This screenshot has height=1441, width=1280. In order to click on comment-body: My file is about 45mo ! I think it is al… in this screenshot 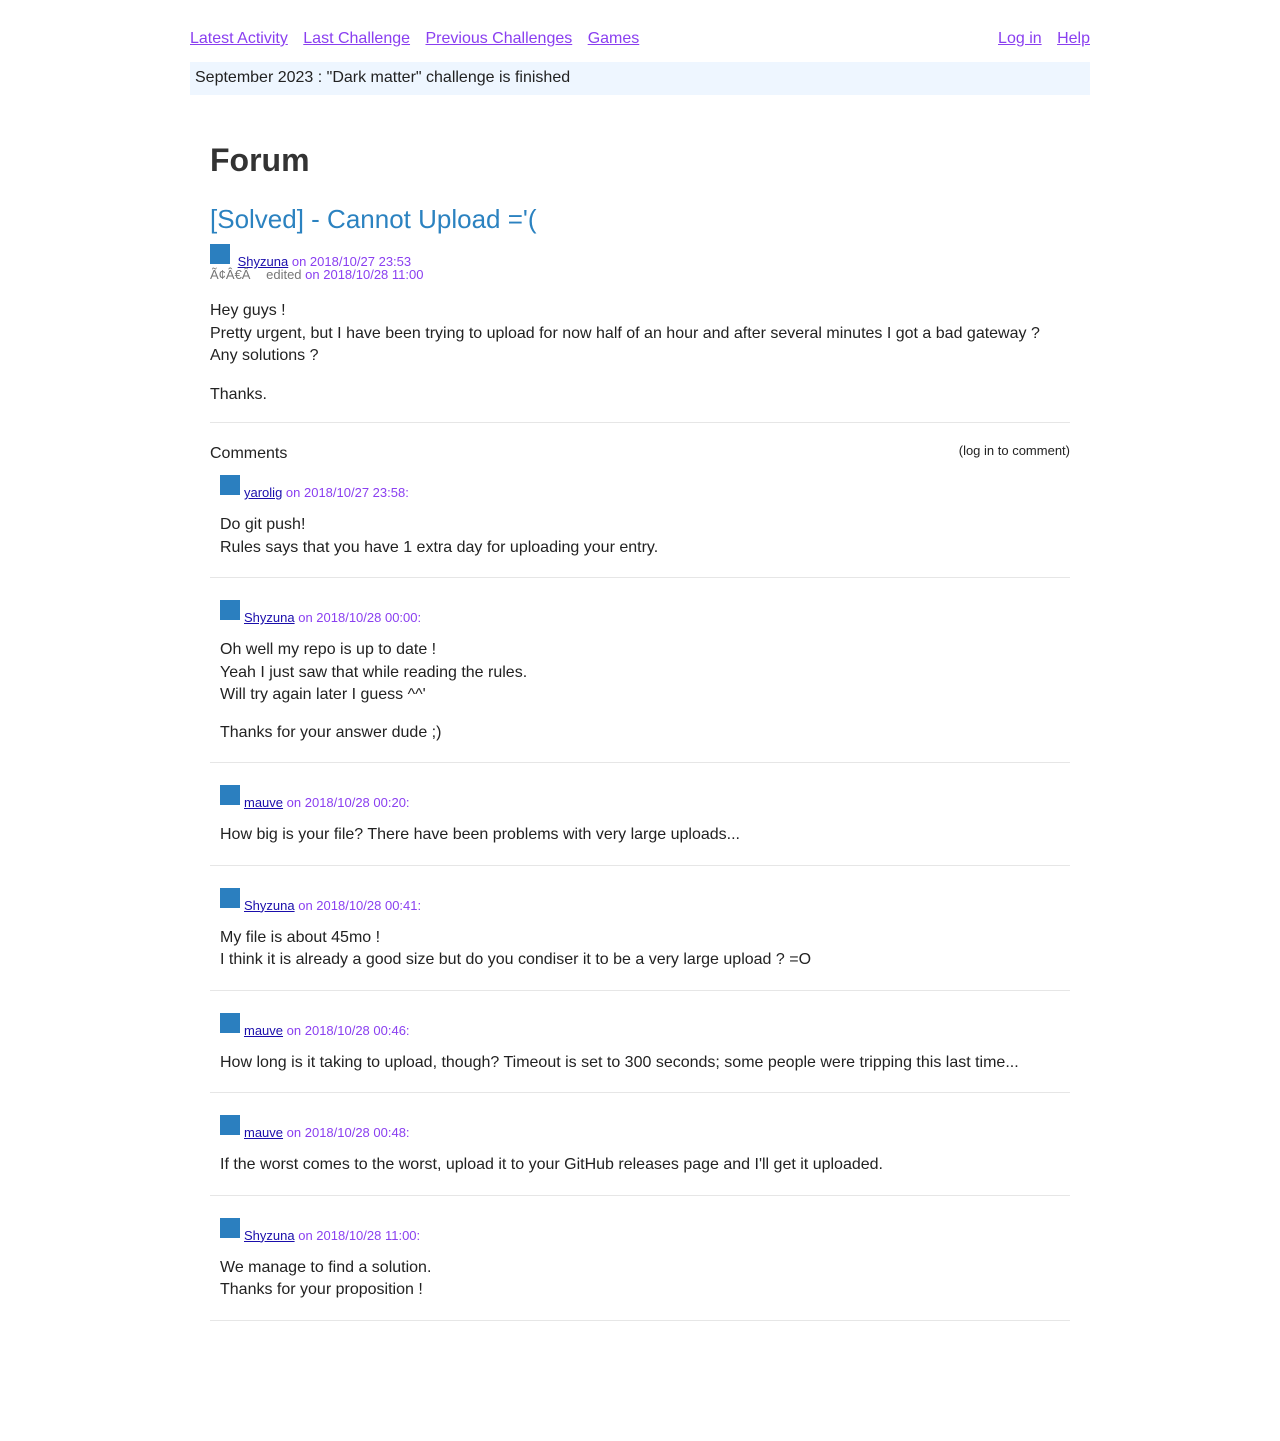, I will do `click(640, 949)`.